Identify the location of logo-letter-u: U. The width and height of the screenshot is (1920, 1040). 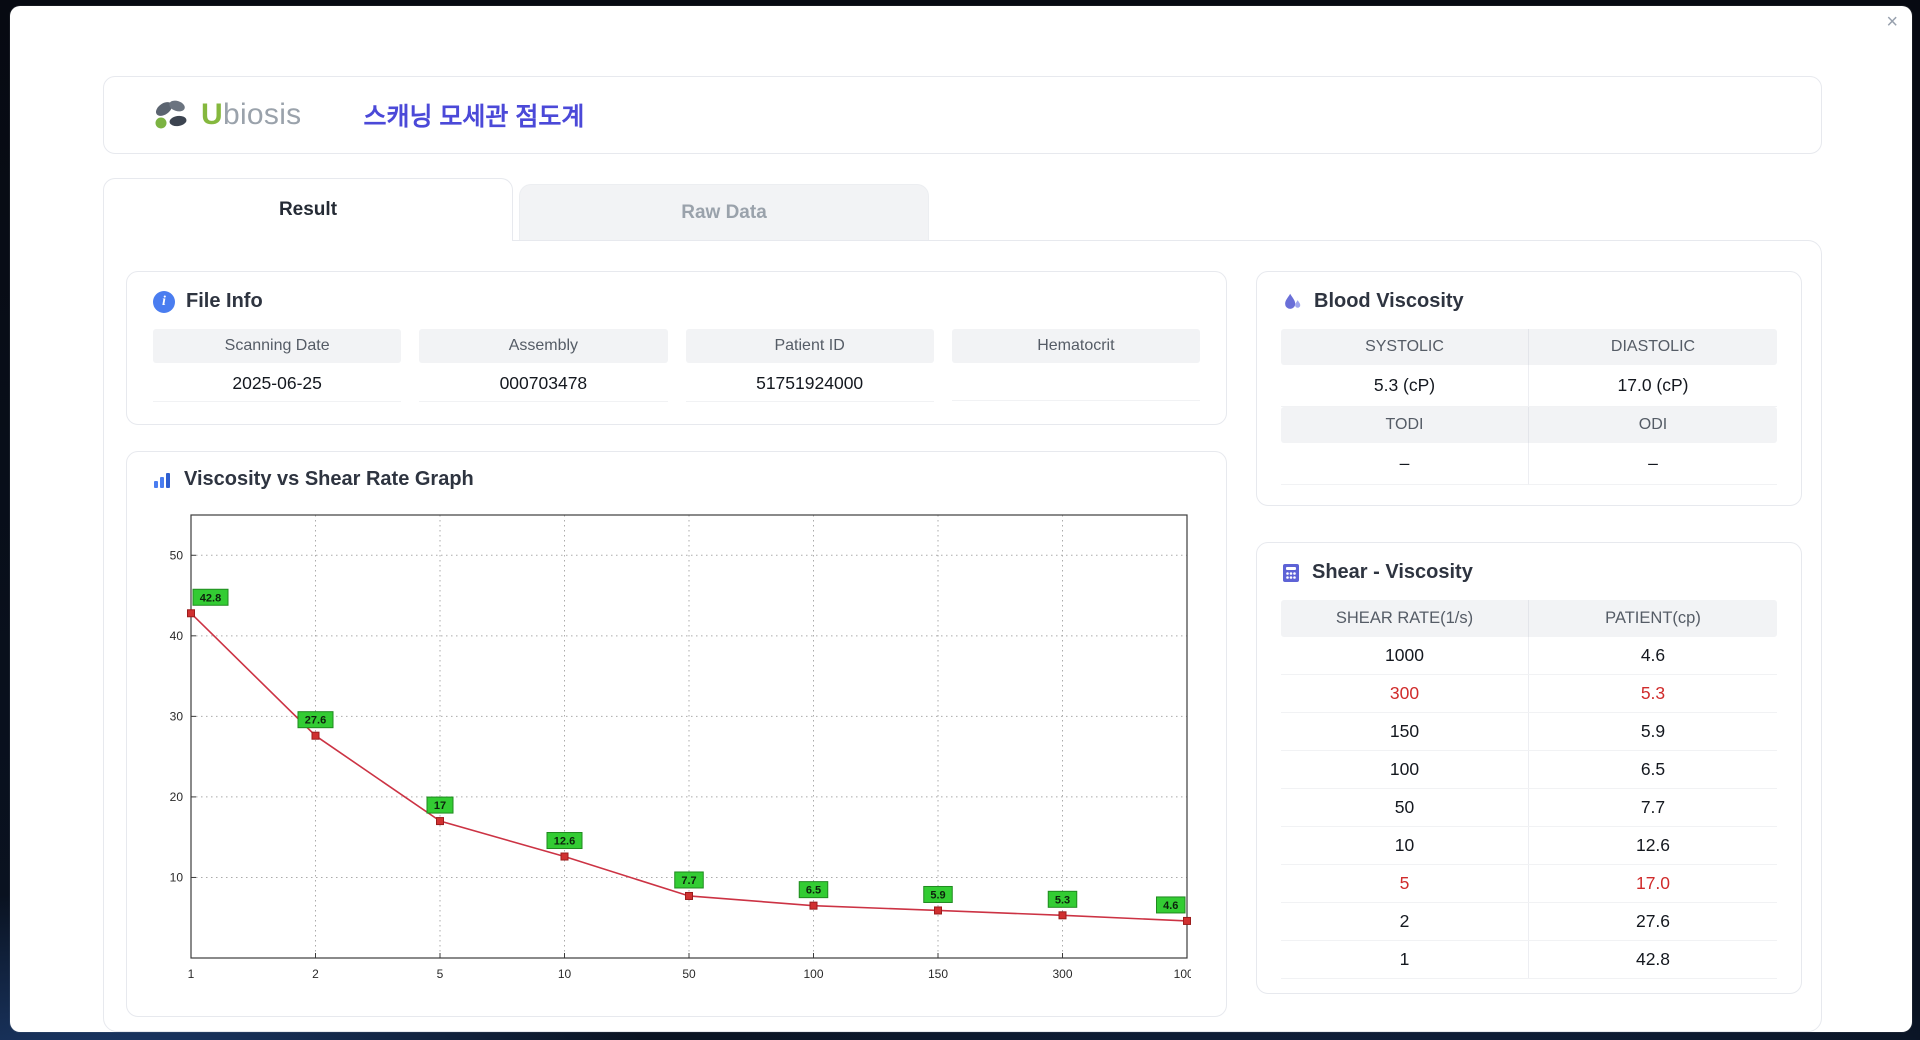
(212, 114).